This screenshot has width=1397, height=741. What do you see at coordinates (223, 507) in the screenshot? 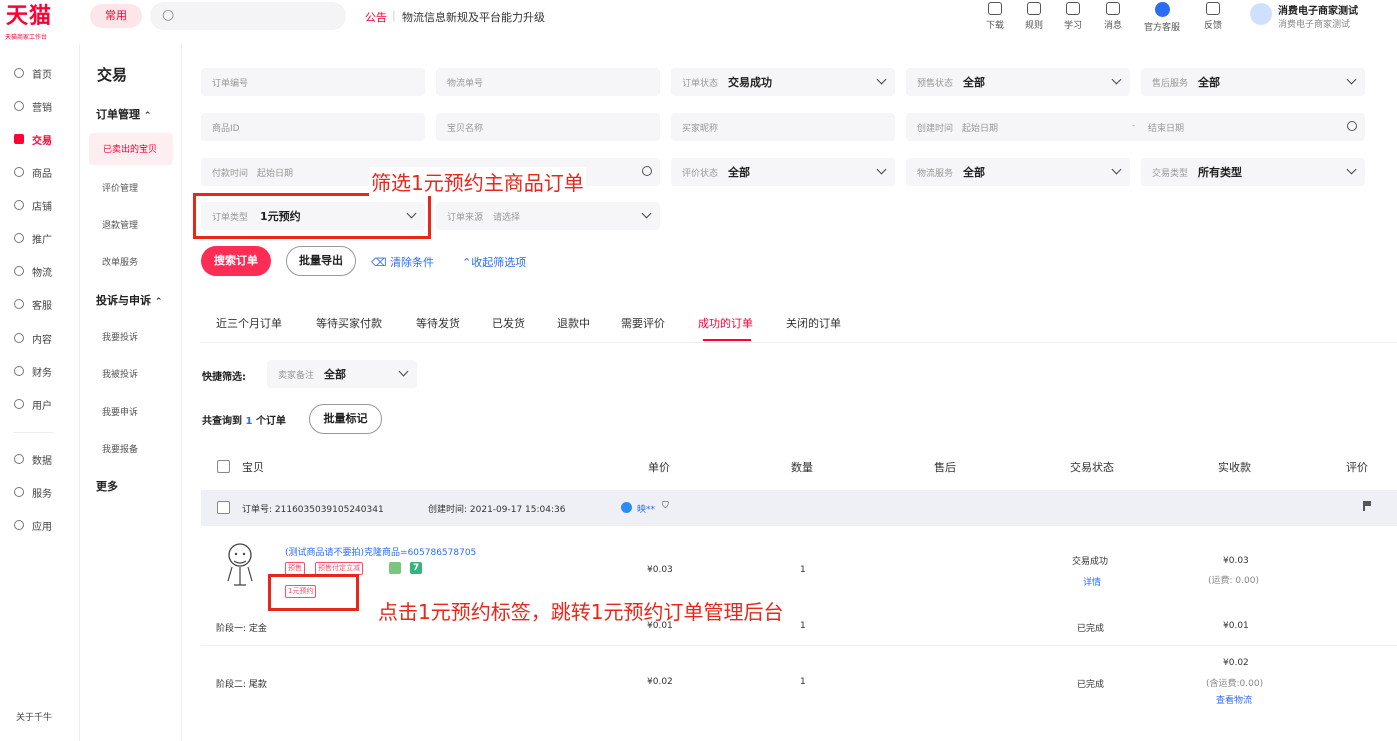
I see `order-checkbox` at bounding box center [223, 507].